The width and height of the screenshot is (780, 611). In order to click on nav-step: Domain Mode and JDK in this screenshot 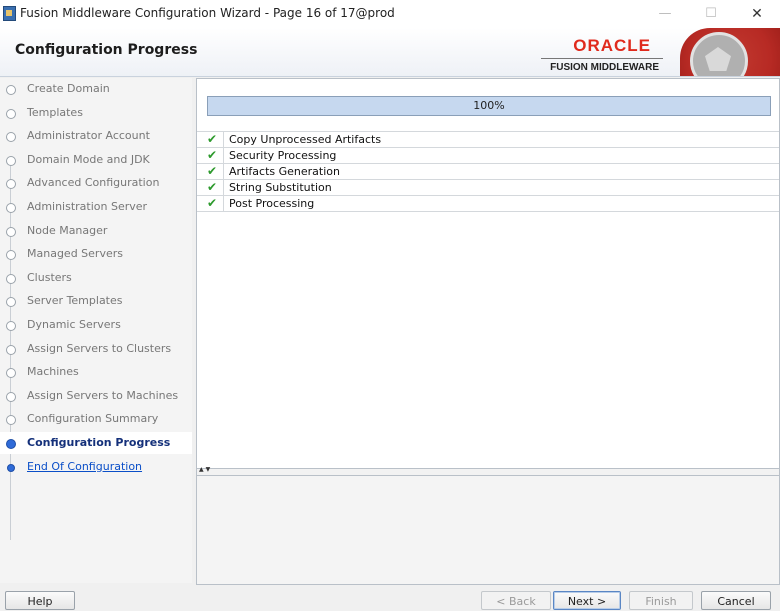, I will do `click(96, 160)`.